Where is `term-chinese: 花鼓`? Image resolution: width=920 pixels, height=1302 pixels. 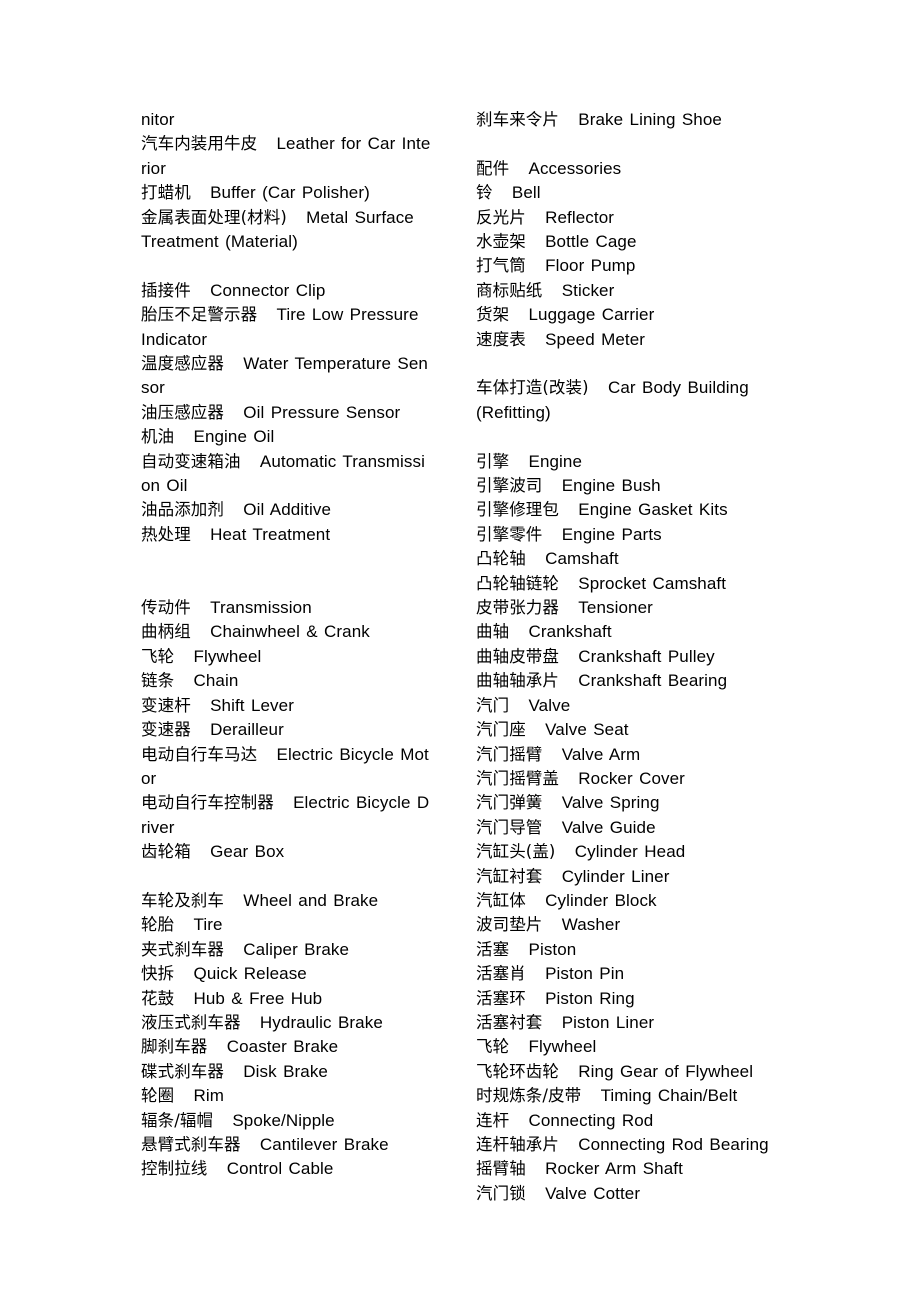
term-chinese: 花鼓 is located at coordinates (158, 998).